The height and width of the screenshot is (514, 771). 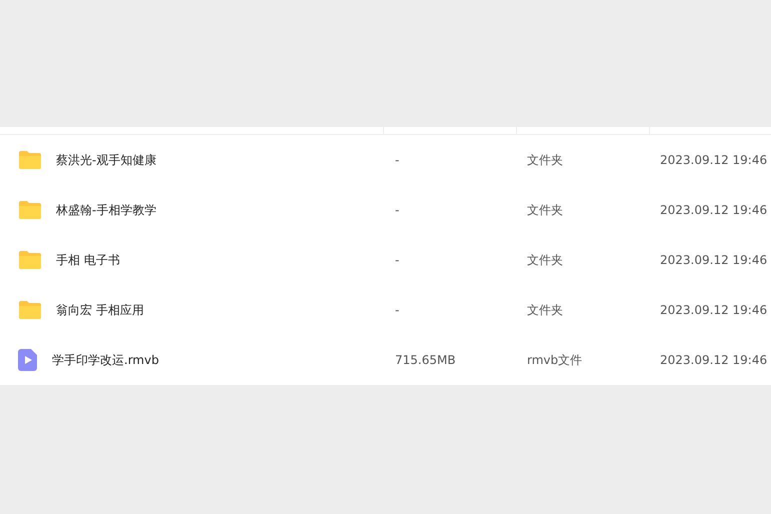 What do you see at coordinates (100, 310) in the screenshot?
I see `file-name: 翁向宏 手相应用` at bounding box center [100, 310].